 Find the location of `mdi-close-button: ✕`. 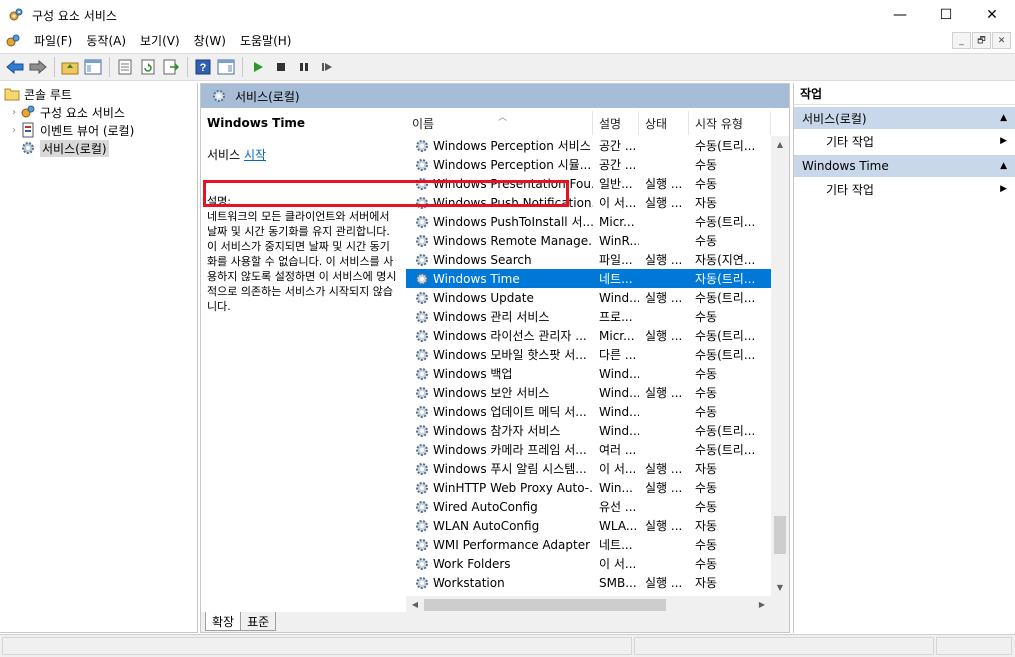

mdi-close-button: ✕ is located at coordinates (1001, 40).